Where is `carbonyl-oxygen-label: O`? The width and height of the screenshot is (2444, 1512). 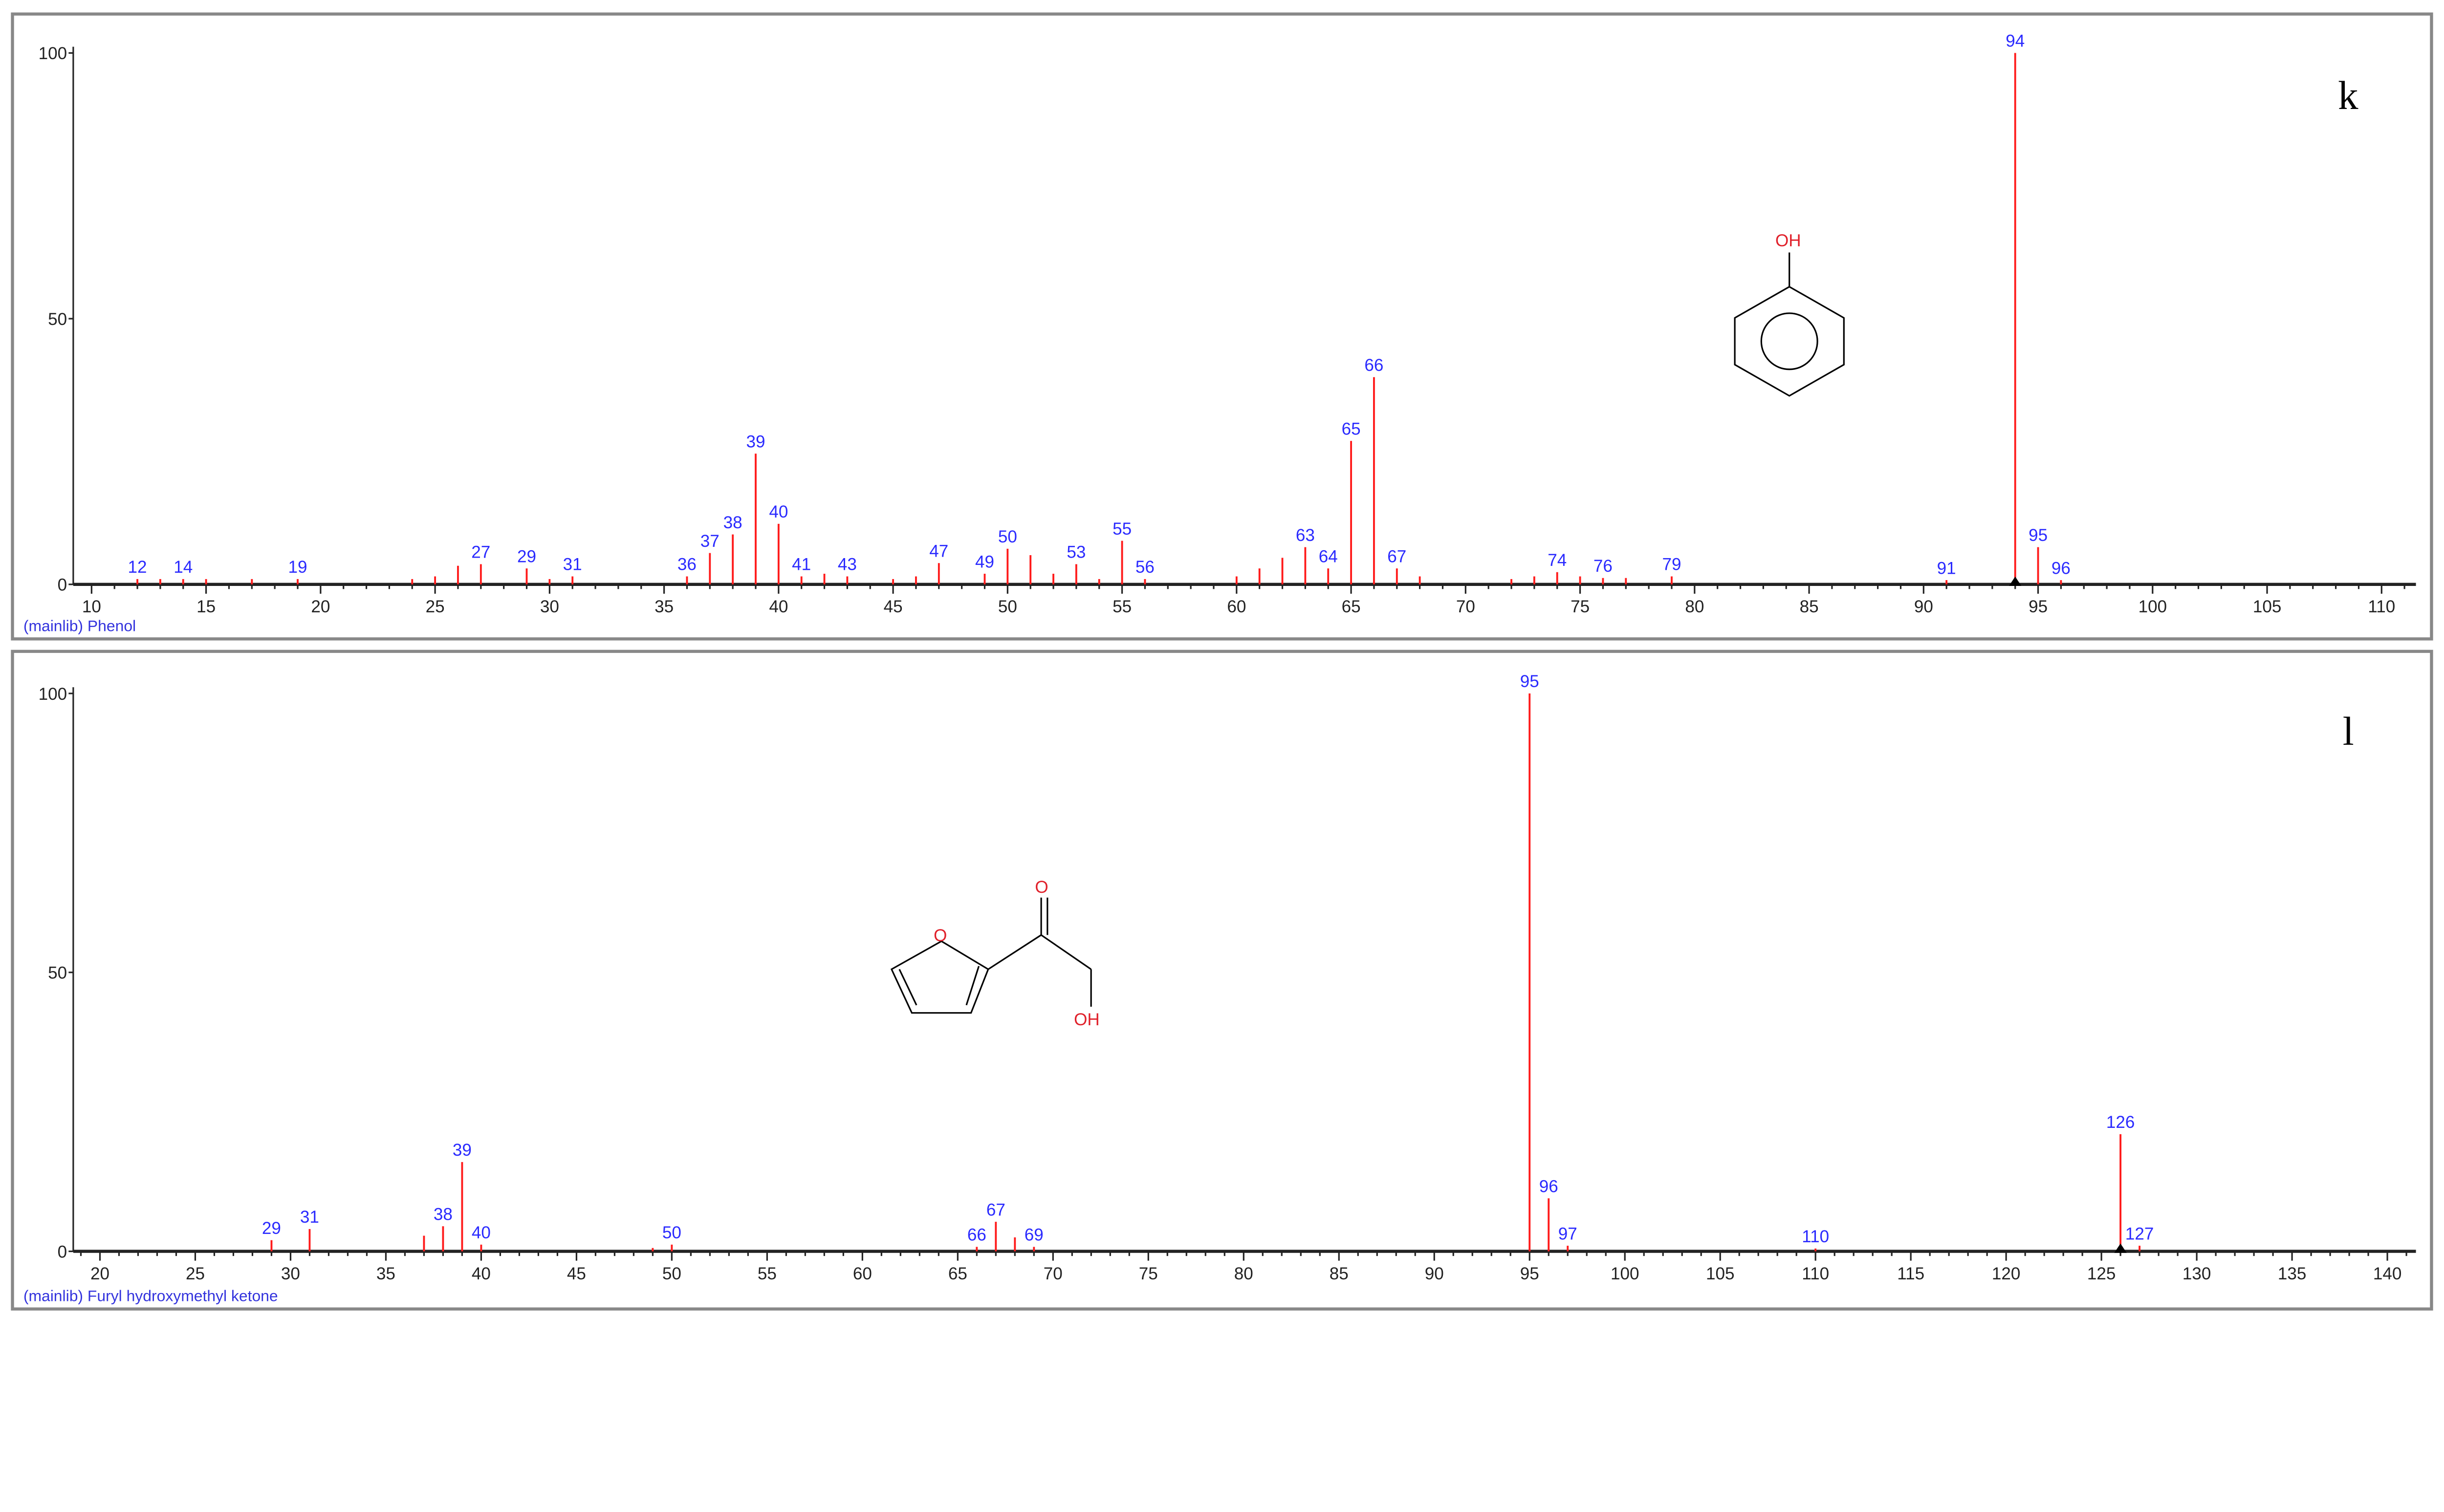
carbonyl-oxygen-label: O is located at coordinates (1041, 887).